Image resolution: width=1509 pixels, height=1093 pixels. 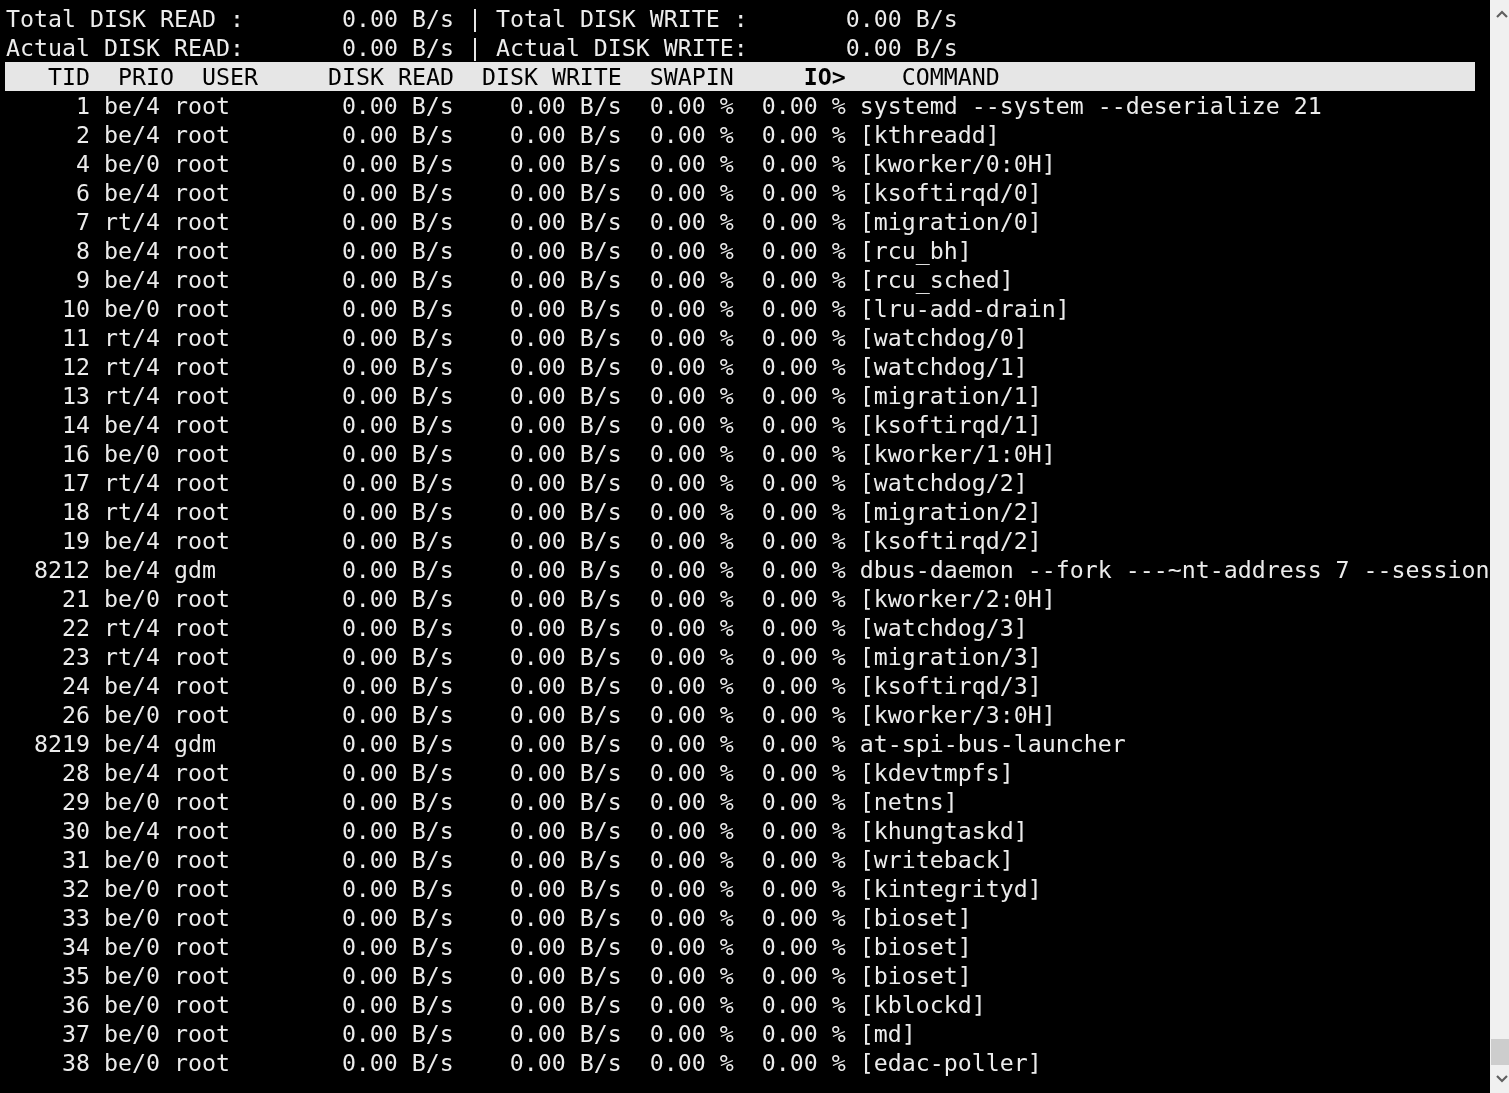 I want to click on column-header: PRIO, so click(x=132, y=76).